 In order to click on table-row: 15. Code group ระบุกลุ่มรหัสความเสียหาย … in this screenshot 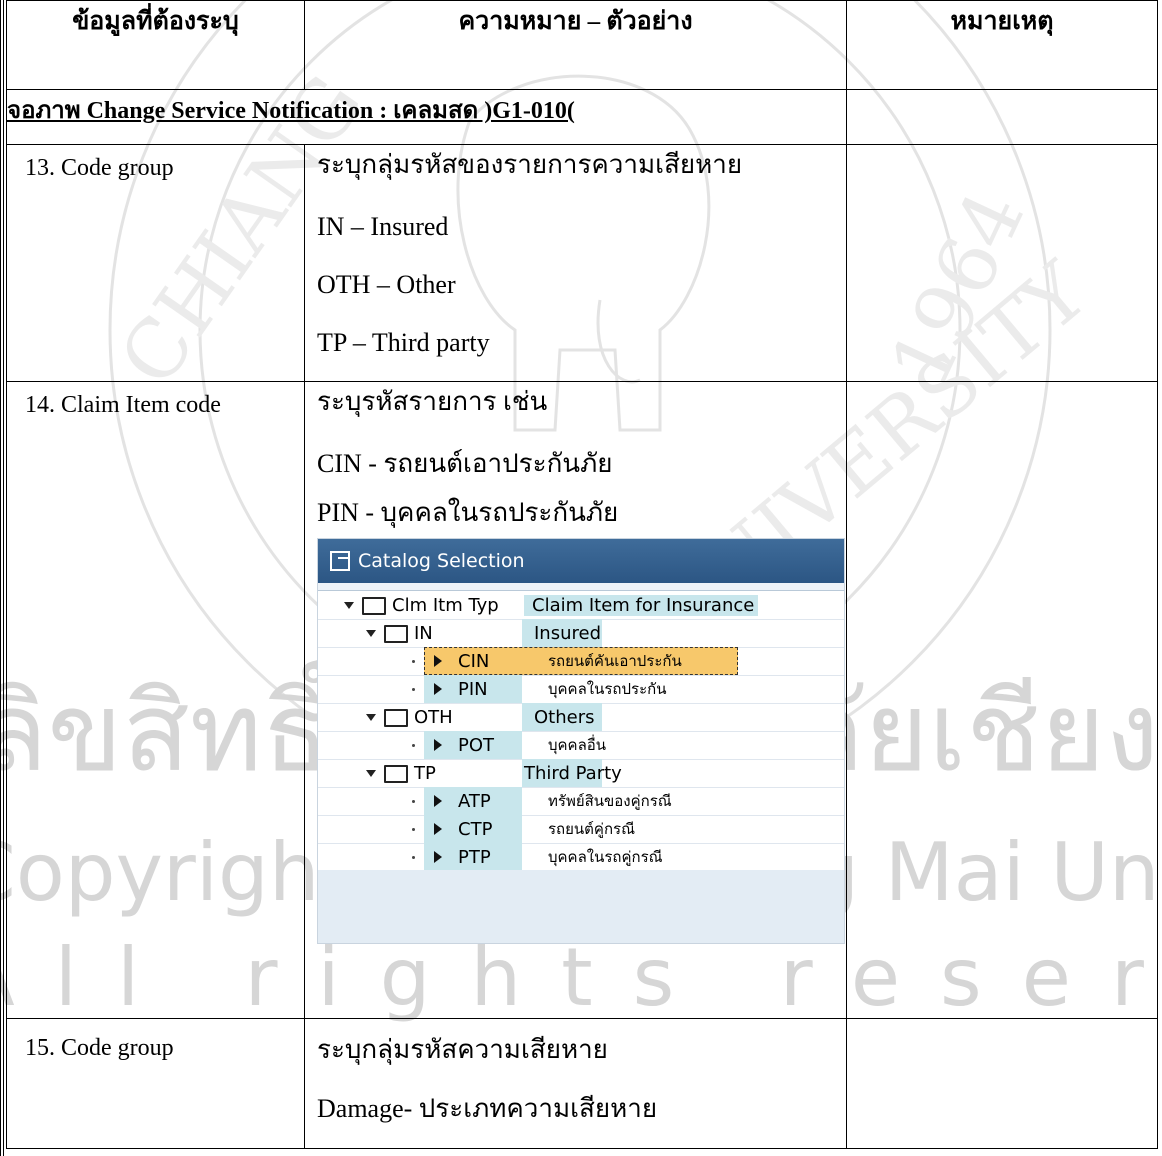, I will do `click(582, 1083)`.